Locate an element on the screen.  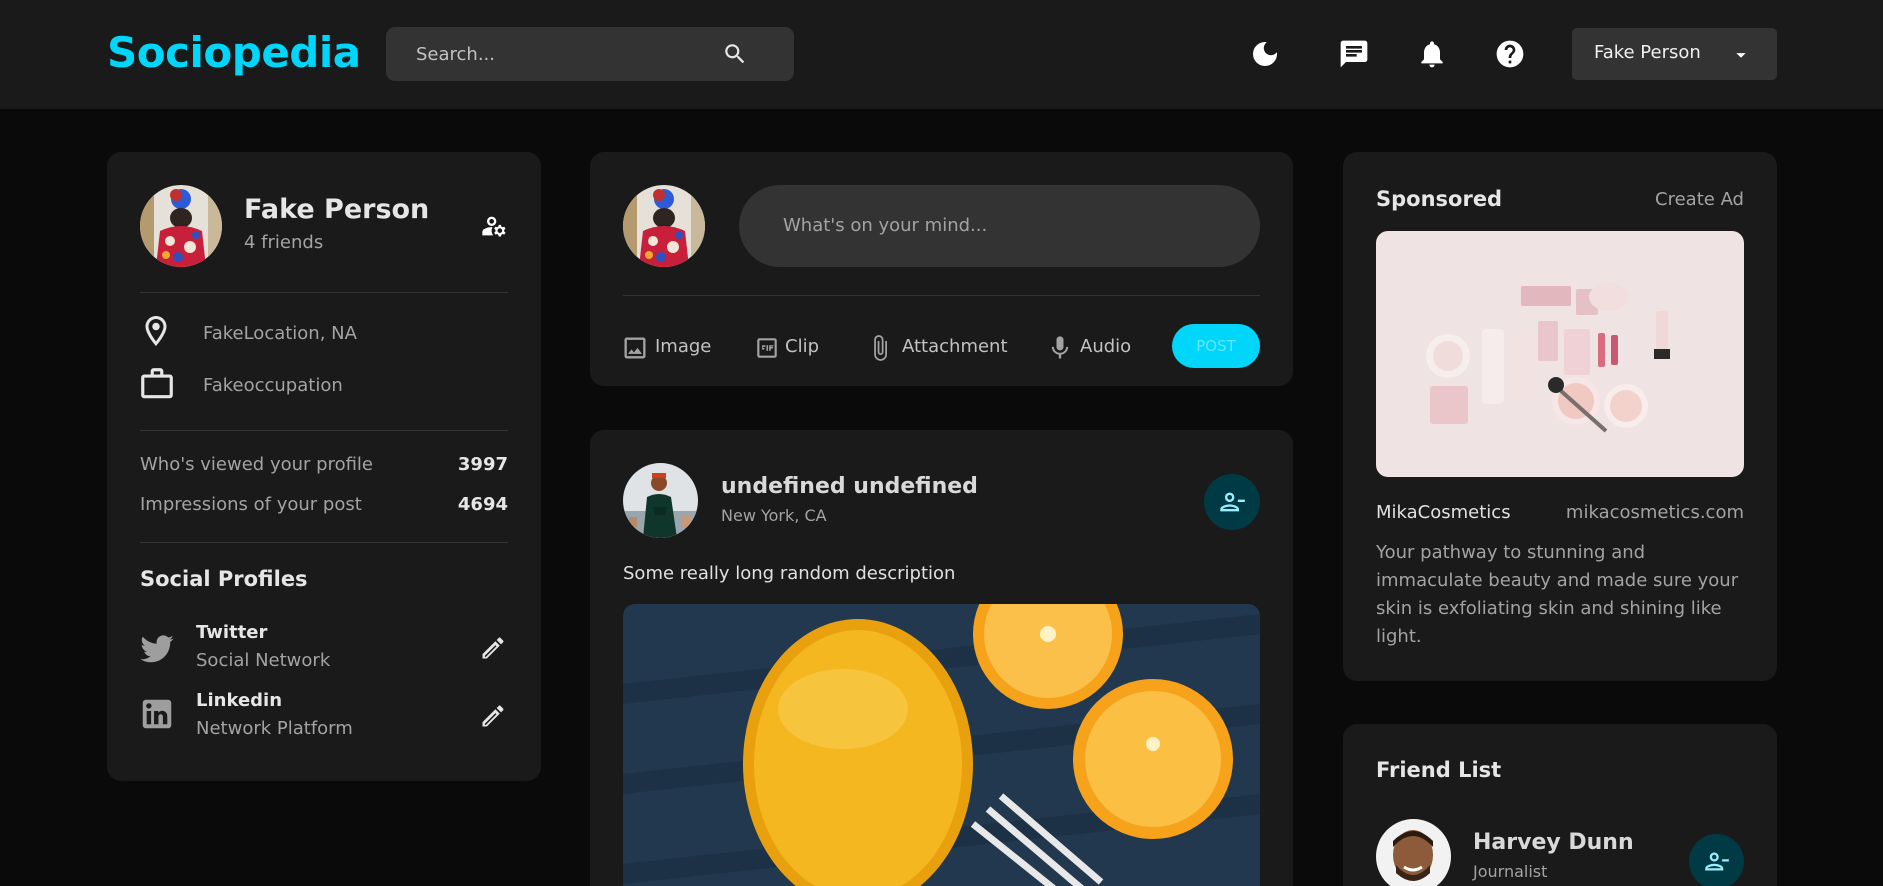
post-description: Some really long random description is located at coordinates (789, 573).